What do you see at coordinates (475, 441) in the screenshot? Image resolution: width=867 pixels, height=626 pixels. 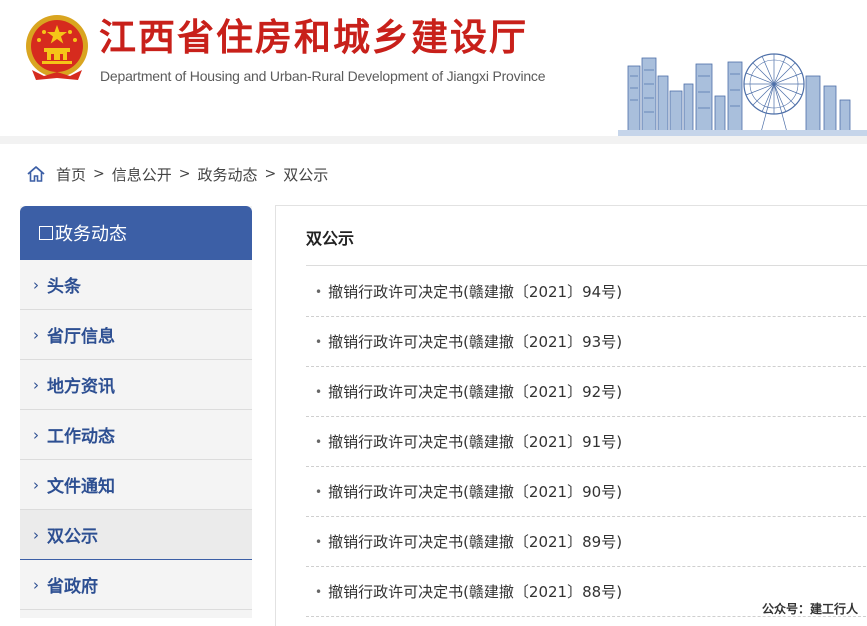 I see `article-link: 撤销行政许可决定书(赣建撤〔2021〕91号)` at bounding box center [475, 441].